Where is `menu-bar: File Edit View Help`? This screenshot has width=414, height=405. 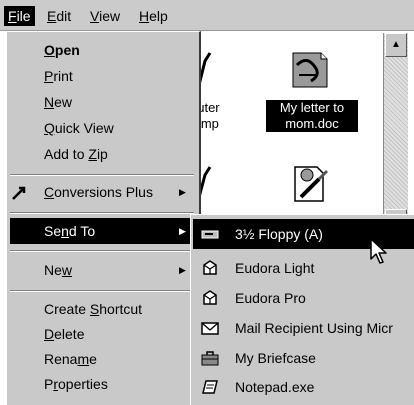
menu-bar: File Edit View Help is located at coordinates (207, 15).